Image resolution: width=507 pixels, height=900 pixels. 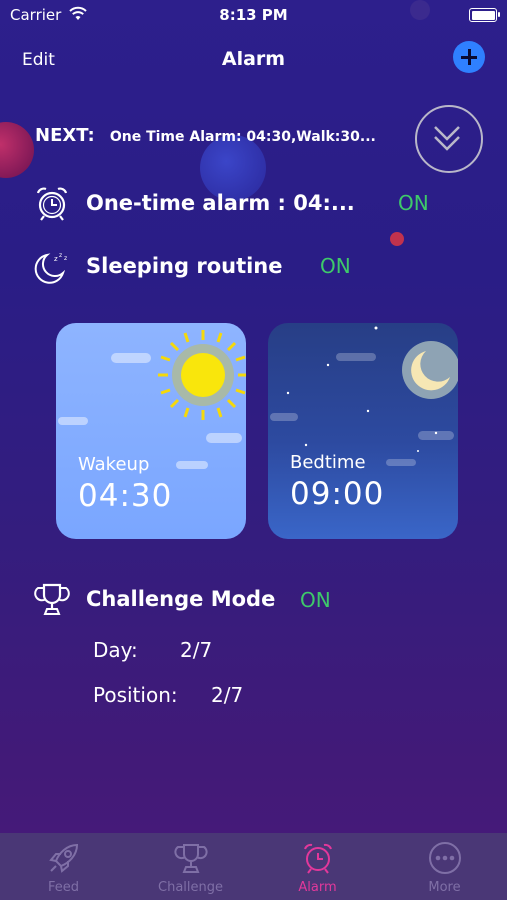 I want to click on status-time: 8:13 PM, so click(x=253, y=15).